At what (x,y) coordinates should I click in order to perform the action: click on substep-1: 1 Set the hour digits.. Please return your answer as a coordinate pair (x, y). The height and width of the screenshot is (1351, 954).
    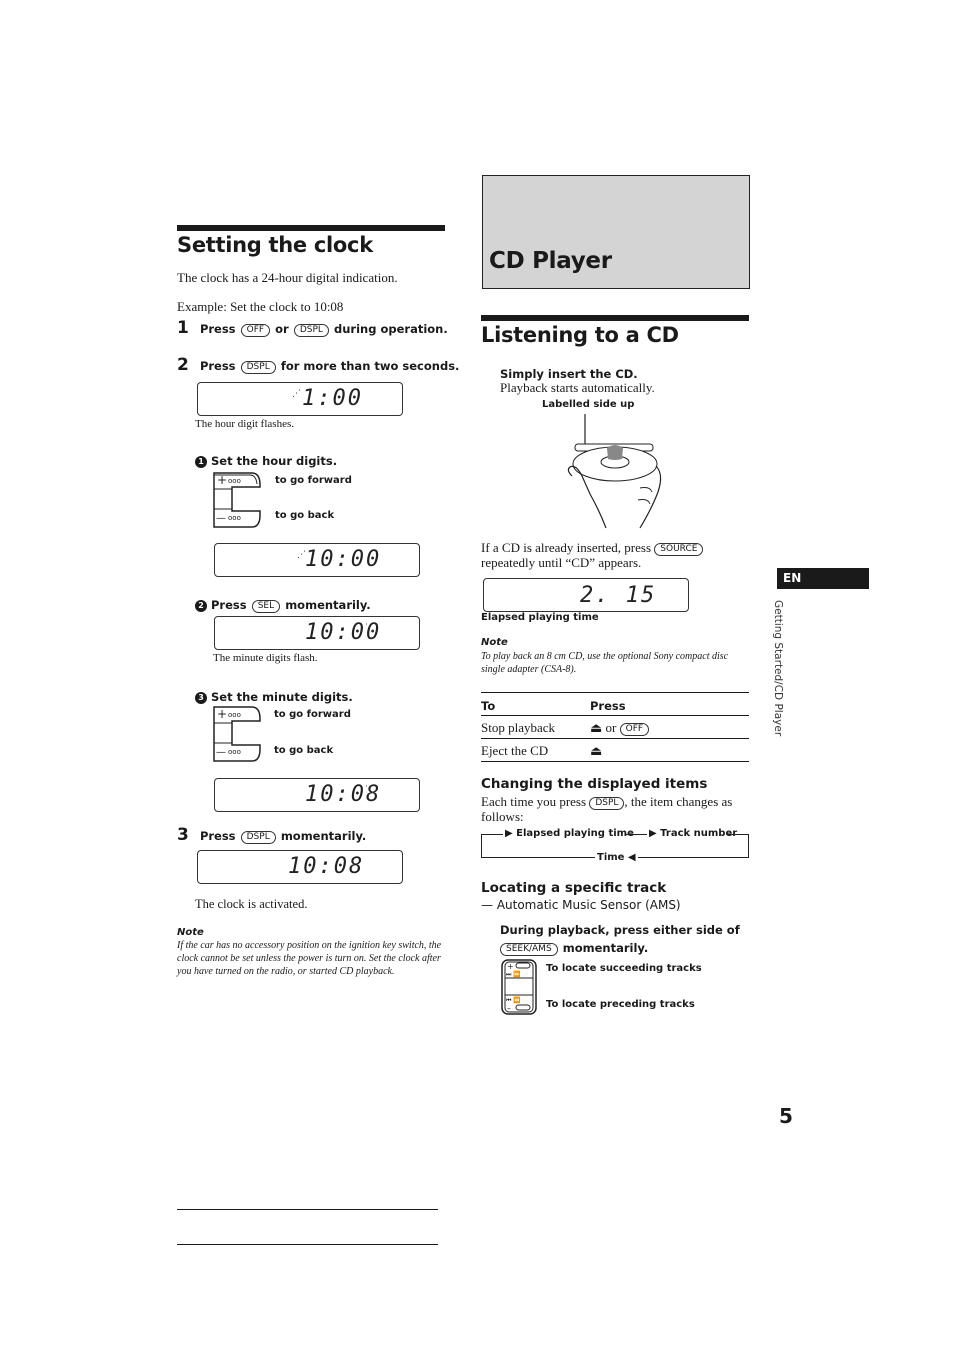
    Looking at the image, I should click on (266, 459).